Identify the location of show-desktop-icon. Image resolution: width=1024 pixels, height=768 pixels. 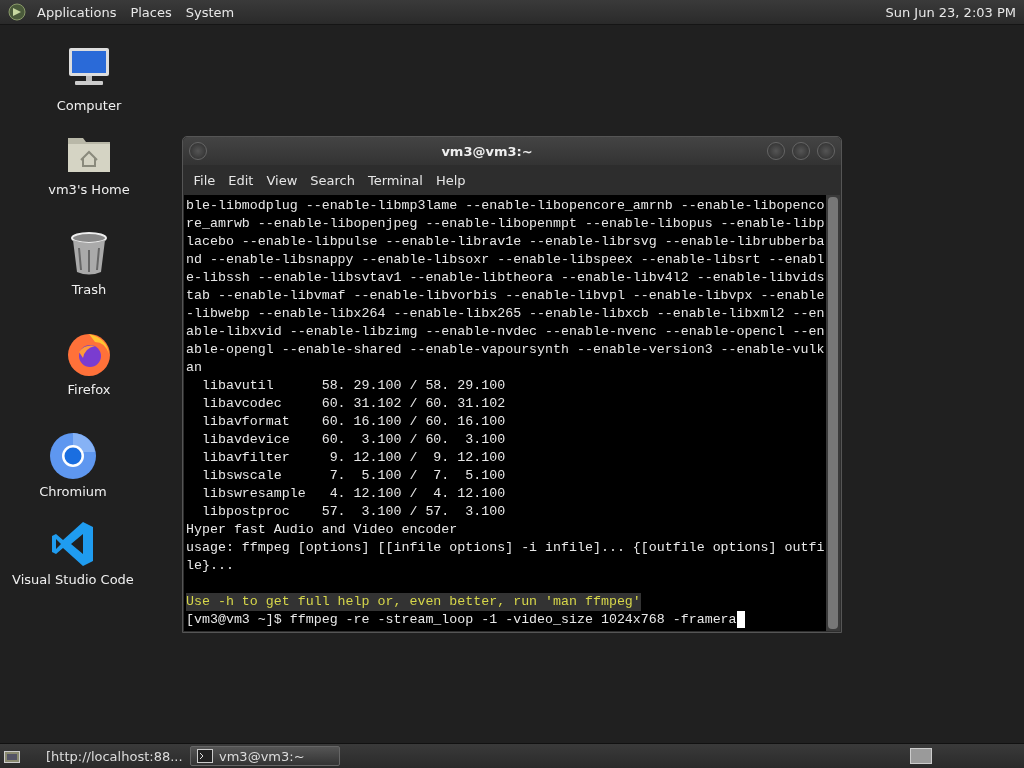
(12, 756).